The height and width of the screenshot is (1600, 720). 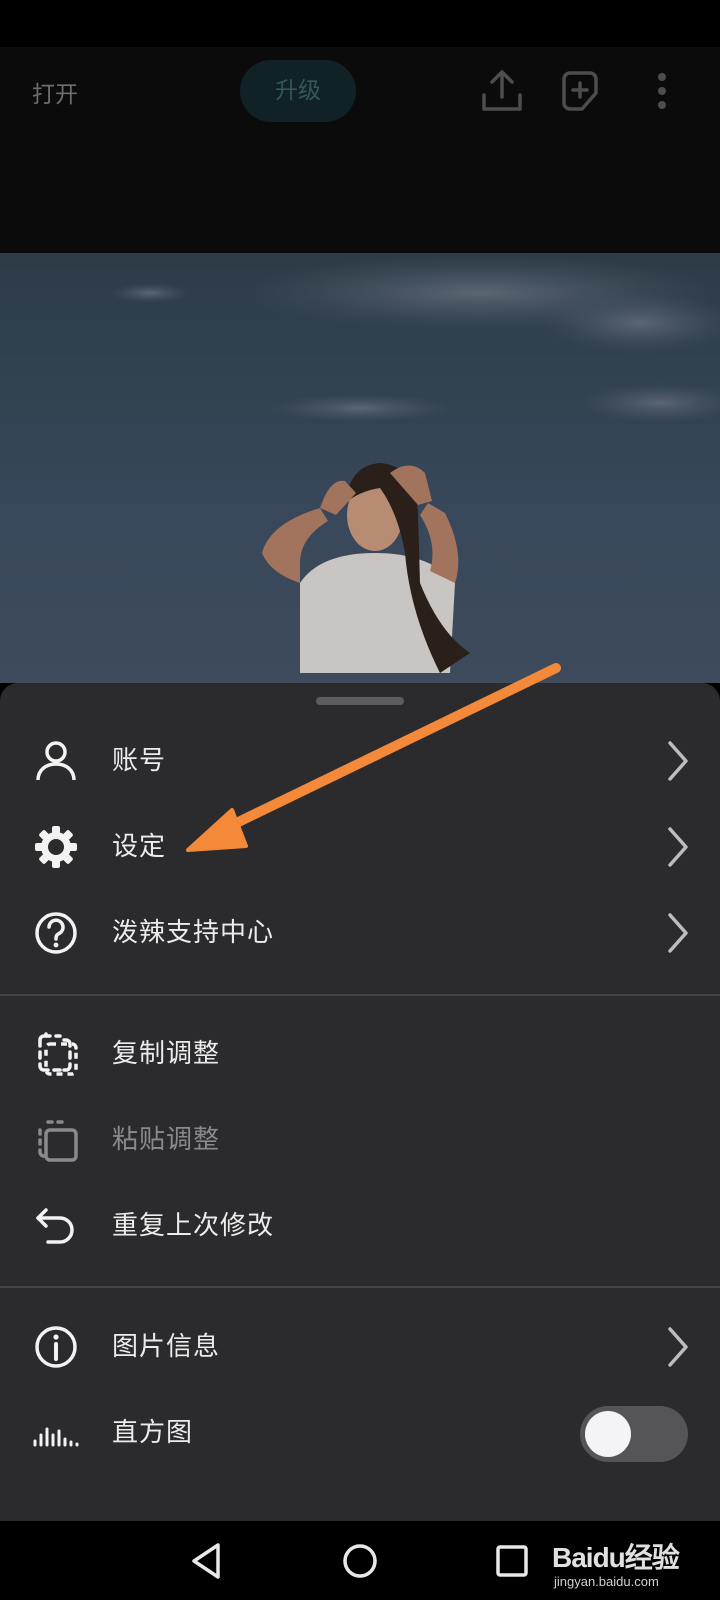 I want to click on add-icon, so click(x=580, y=91).